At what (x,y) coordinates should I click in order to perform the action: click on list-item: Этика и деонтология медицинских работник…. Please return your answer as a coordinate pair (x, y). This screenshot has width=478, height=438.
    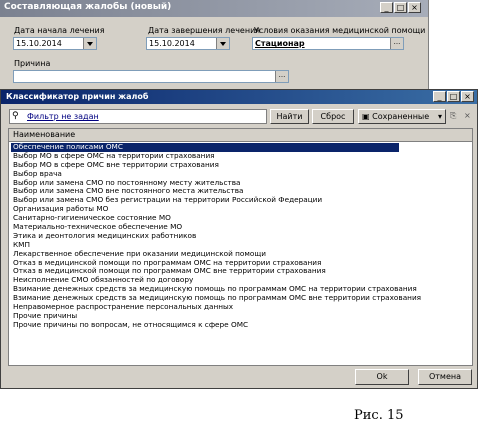
    Looking at the image, I should click on (216, 236).